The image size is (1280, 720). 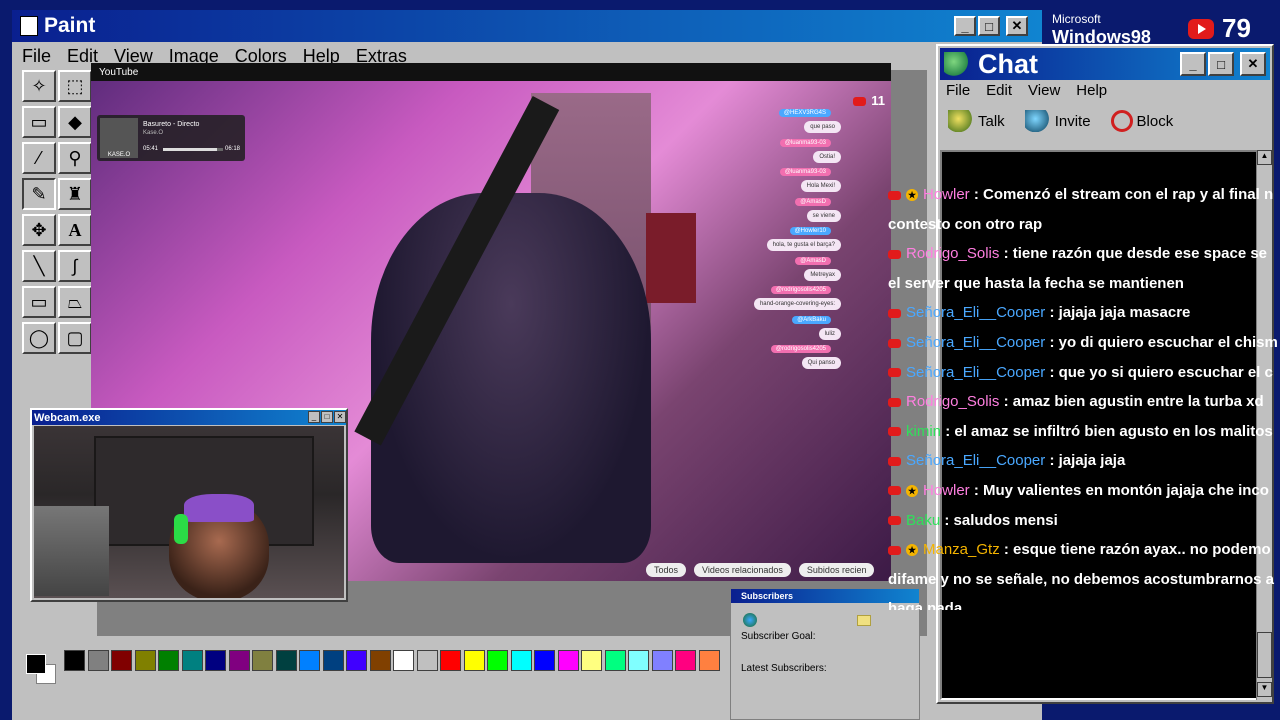 What do you see at coordinates (36, 56) in the screenshot?
I see `menu-file: File` at bounding box center [36, 56].